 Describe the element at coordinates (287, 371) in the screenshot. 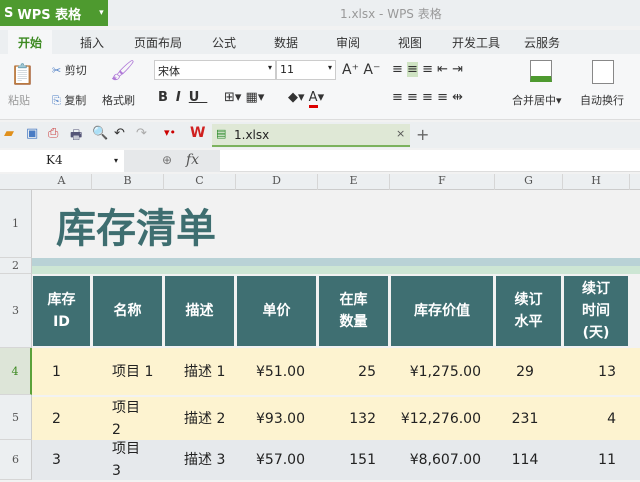

I see `table-cell: ¥51.00` at that location.